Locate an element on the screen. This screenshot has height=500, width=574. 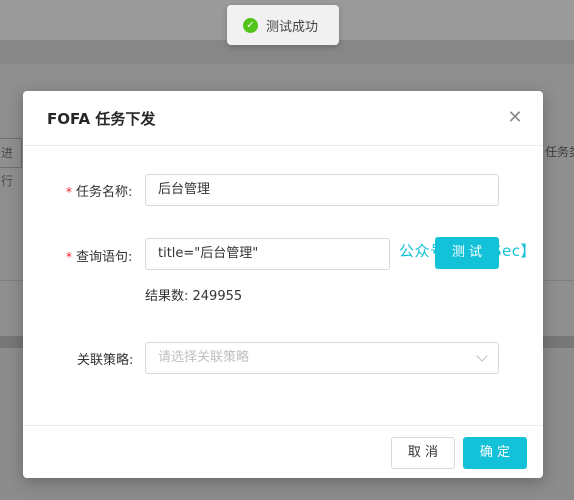
query-label: * 查询语句: is located at coordinates (99, 257).